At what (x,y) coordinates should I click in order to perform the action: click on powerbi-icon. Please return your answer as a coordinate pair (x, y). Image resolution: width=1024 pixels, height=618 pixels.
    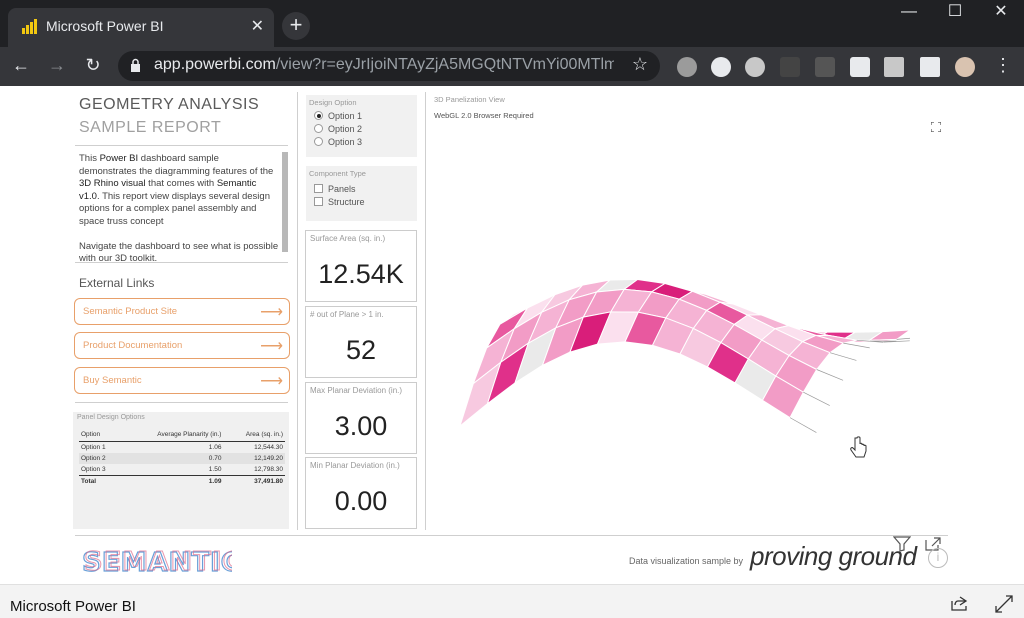
    Looking at the image, I should click on (29, 26).